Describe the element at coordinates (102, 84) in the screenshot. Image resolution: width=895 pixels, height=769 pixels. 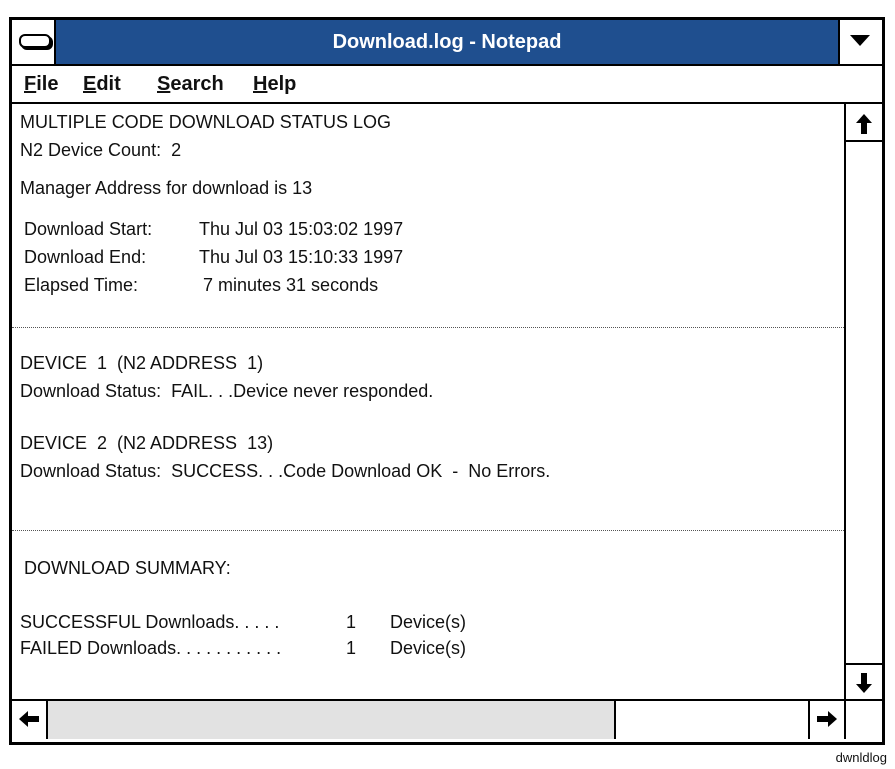
I see `menu-edit: Edit` at that location.